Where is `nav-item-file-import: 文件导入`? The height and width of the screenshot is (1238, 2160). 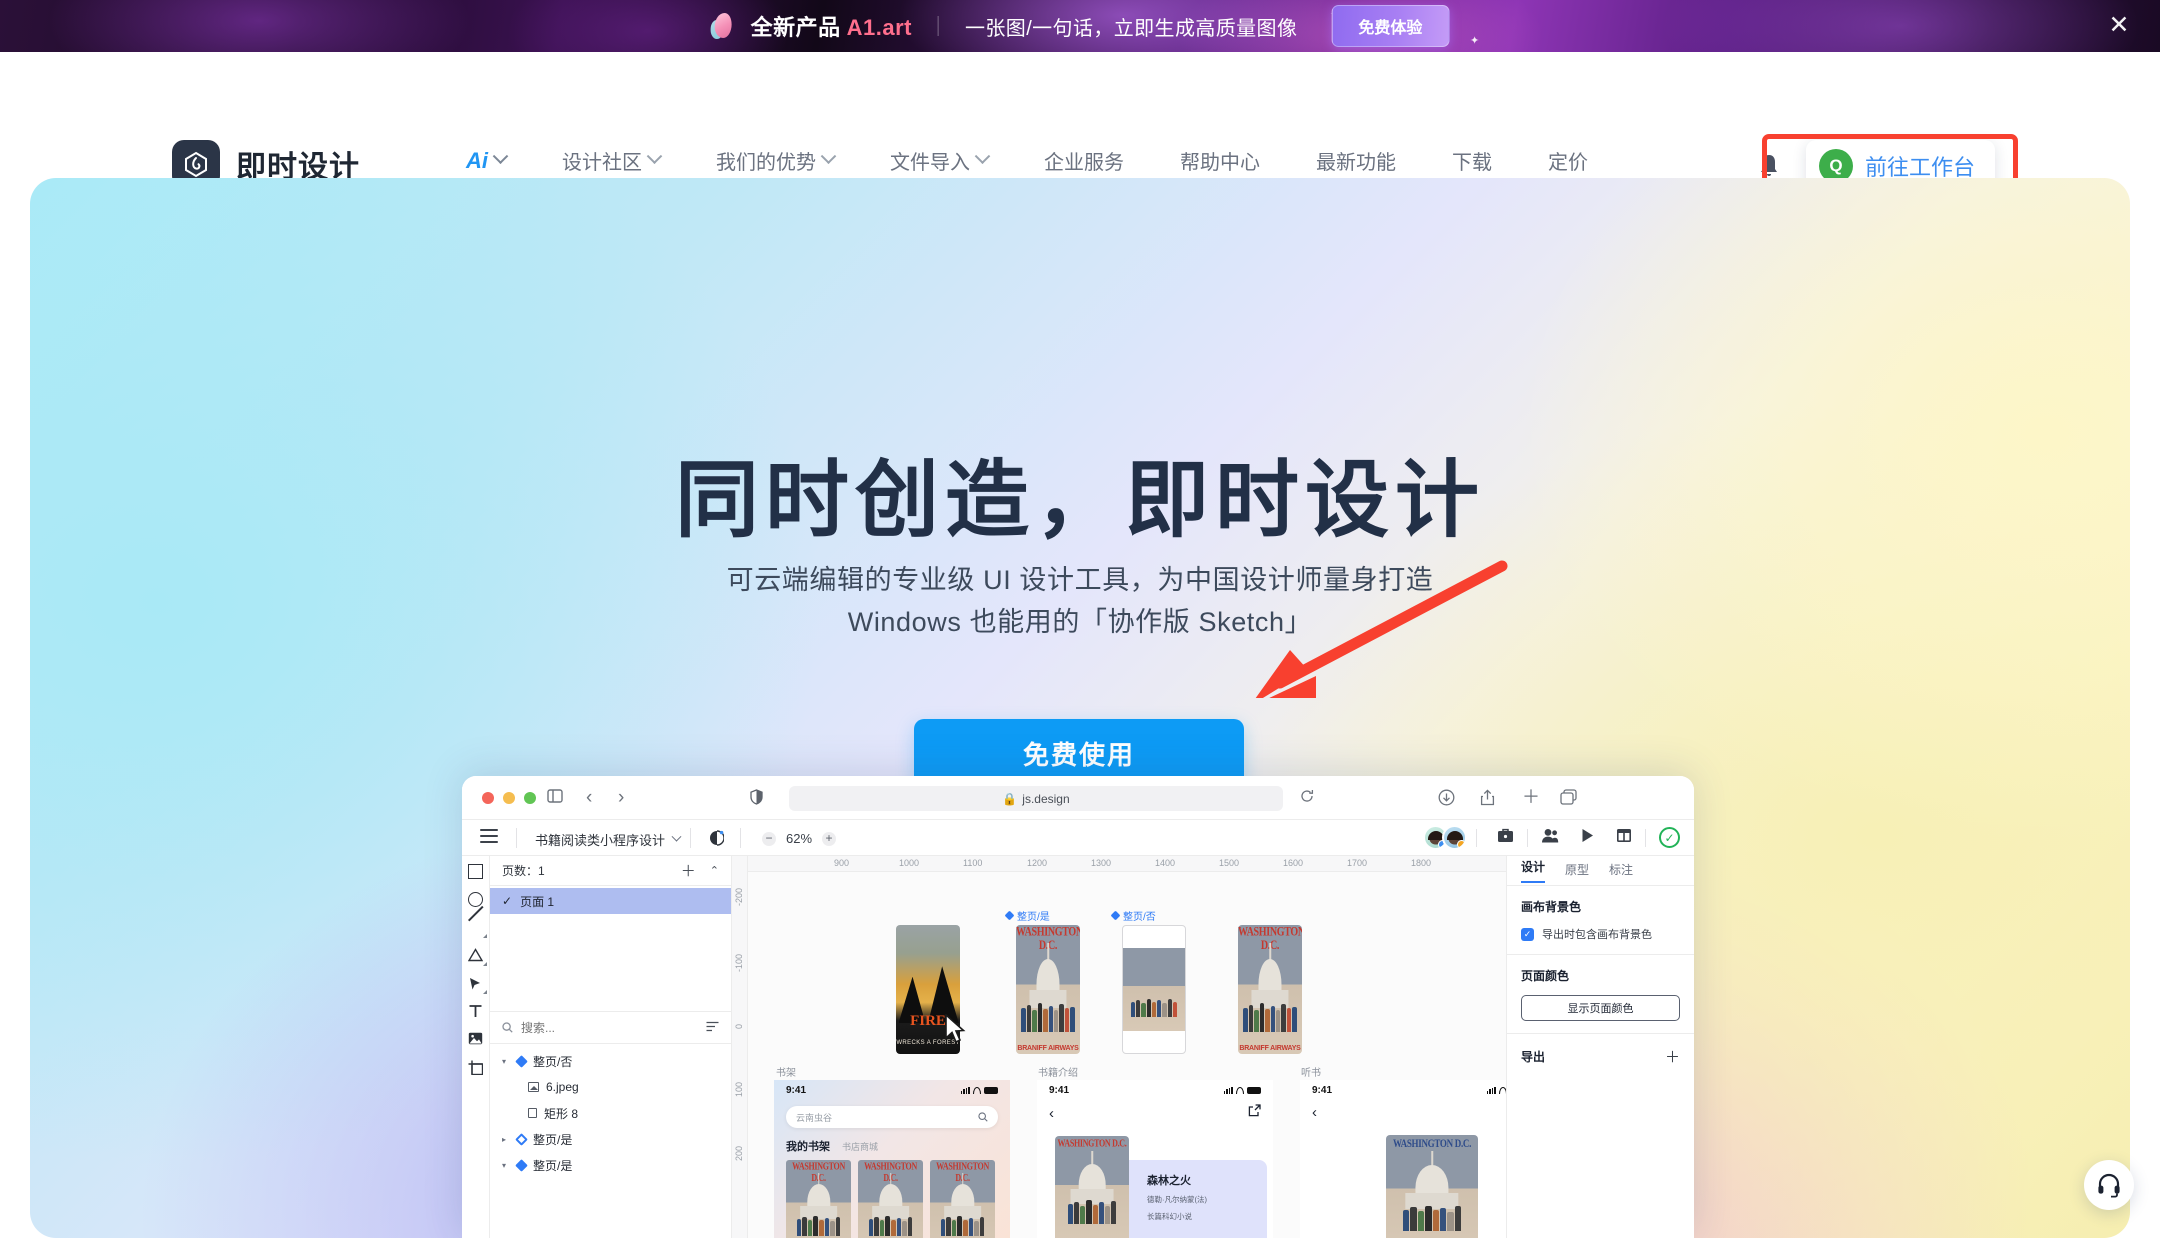 nav-item-file-import: 文件导入 is located at coordinates (940, 160).